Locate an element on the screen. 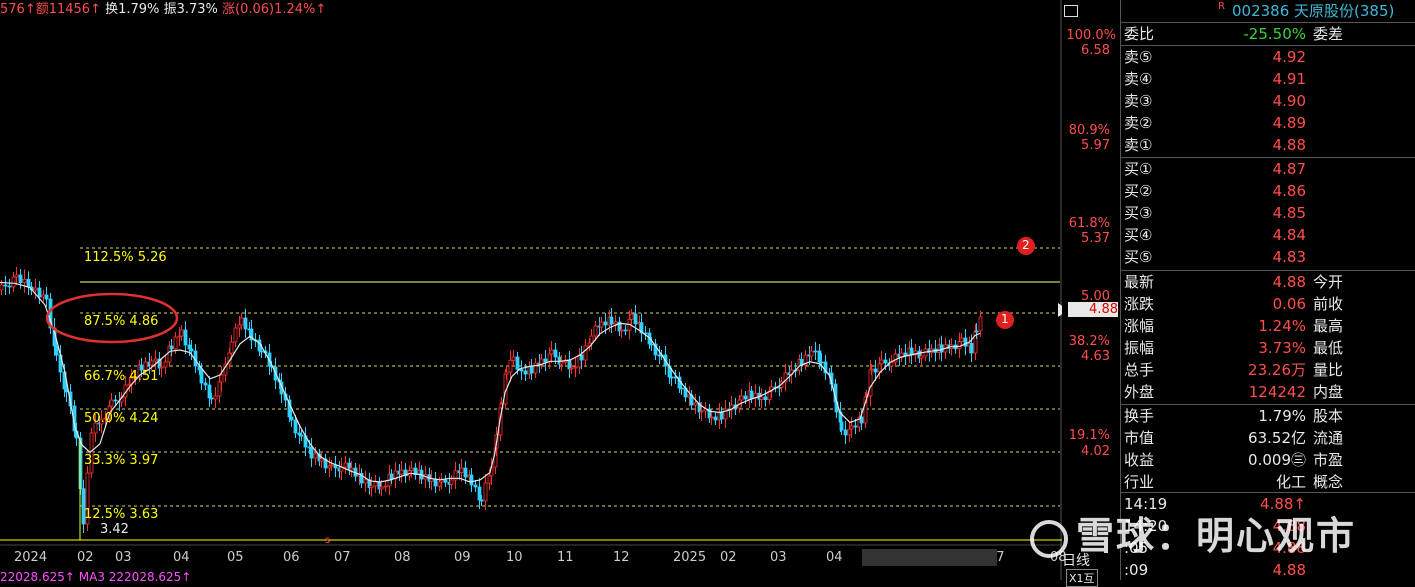 Image resolution: width=1415 pixels, height=587 pixels. stat-5-value: 124242 is located at coordinates (1277, 392).